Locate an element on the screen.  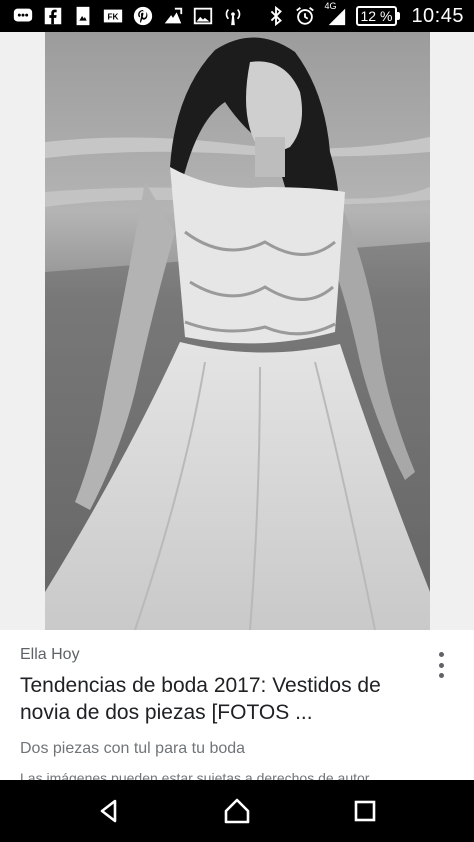
back-icon is located at coordinates (108, 811).